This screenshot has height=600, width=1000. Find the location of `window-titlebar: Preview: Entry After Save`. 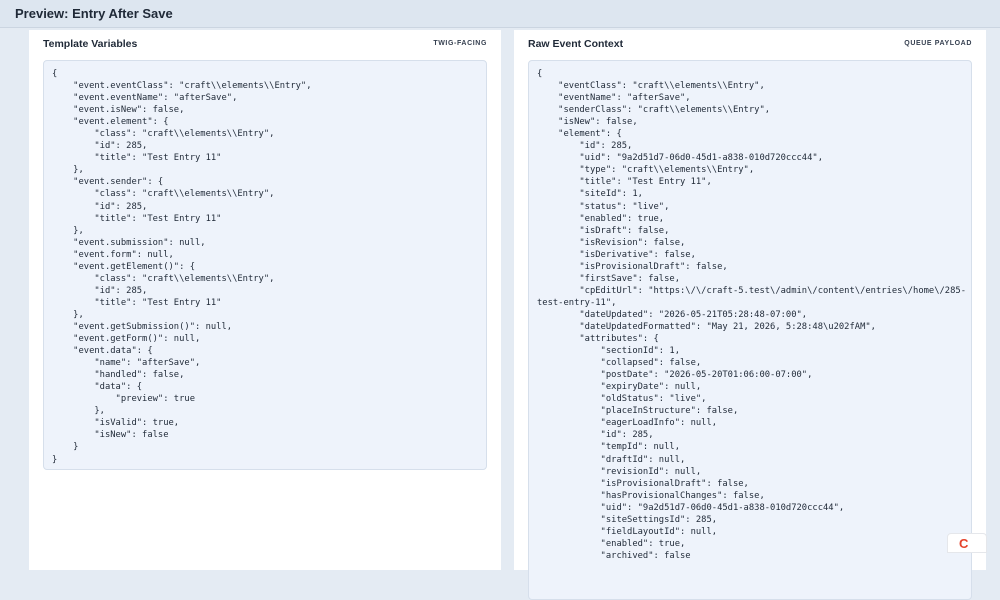

window-titlebar: Preview: Entry After Save is located at coordinates (500, 14).